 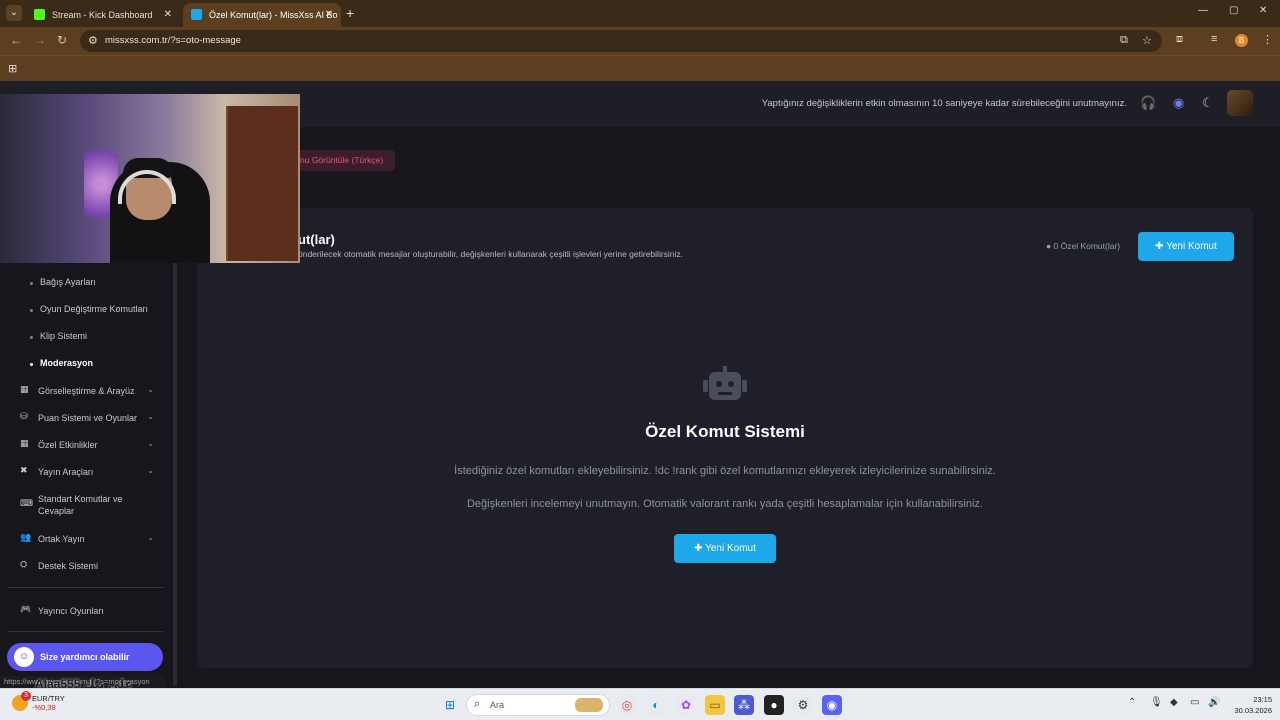 I want to click on empty-new-command-button: ✚ Yeni Komut, so click(x=725, y=548).